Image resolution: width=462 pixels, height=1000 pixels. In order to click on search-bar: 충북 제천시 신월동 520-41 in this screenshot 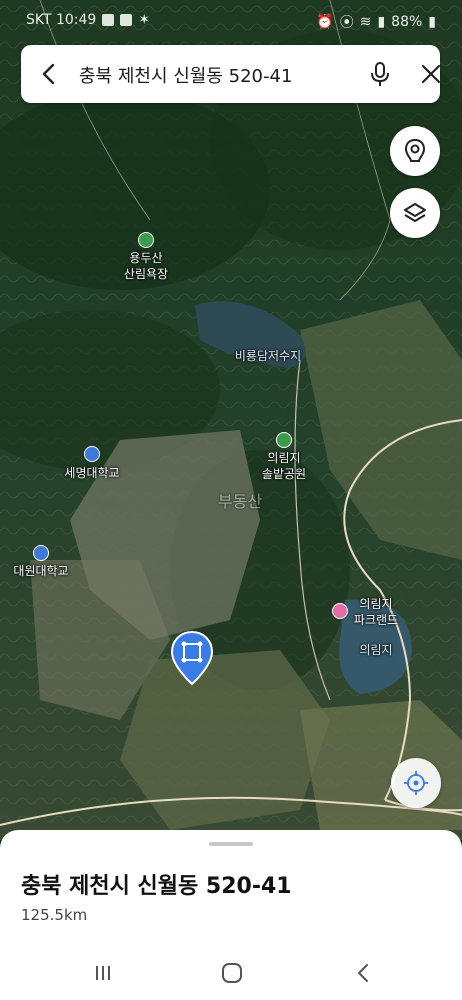, I will do `click(231, 74)`.